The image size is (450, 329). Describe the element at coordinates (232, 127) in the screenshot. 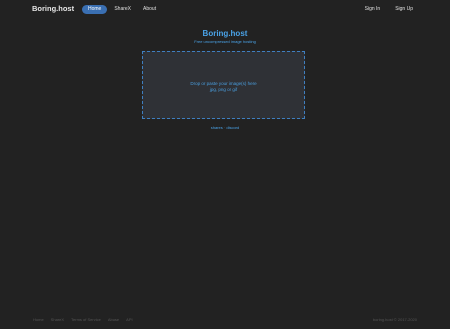

I see `discord-link: discord` at that location.